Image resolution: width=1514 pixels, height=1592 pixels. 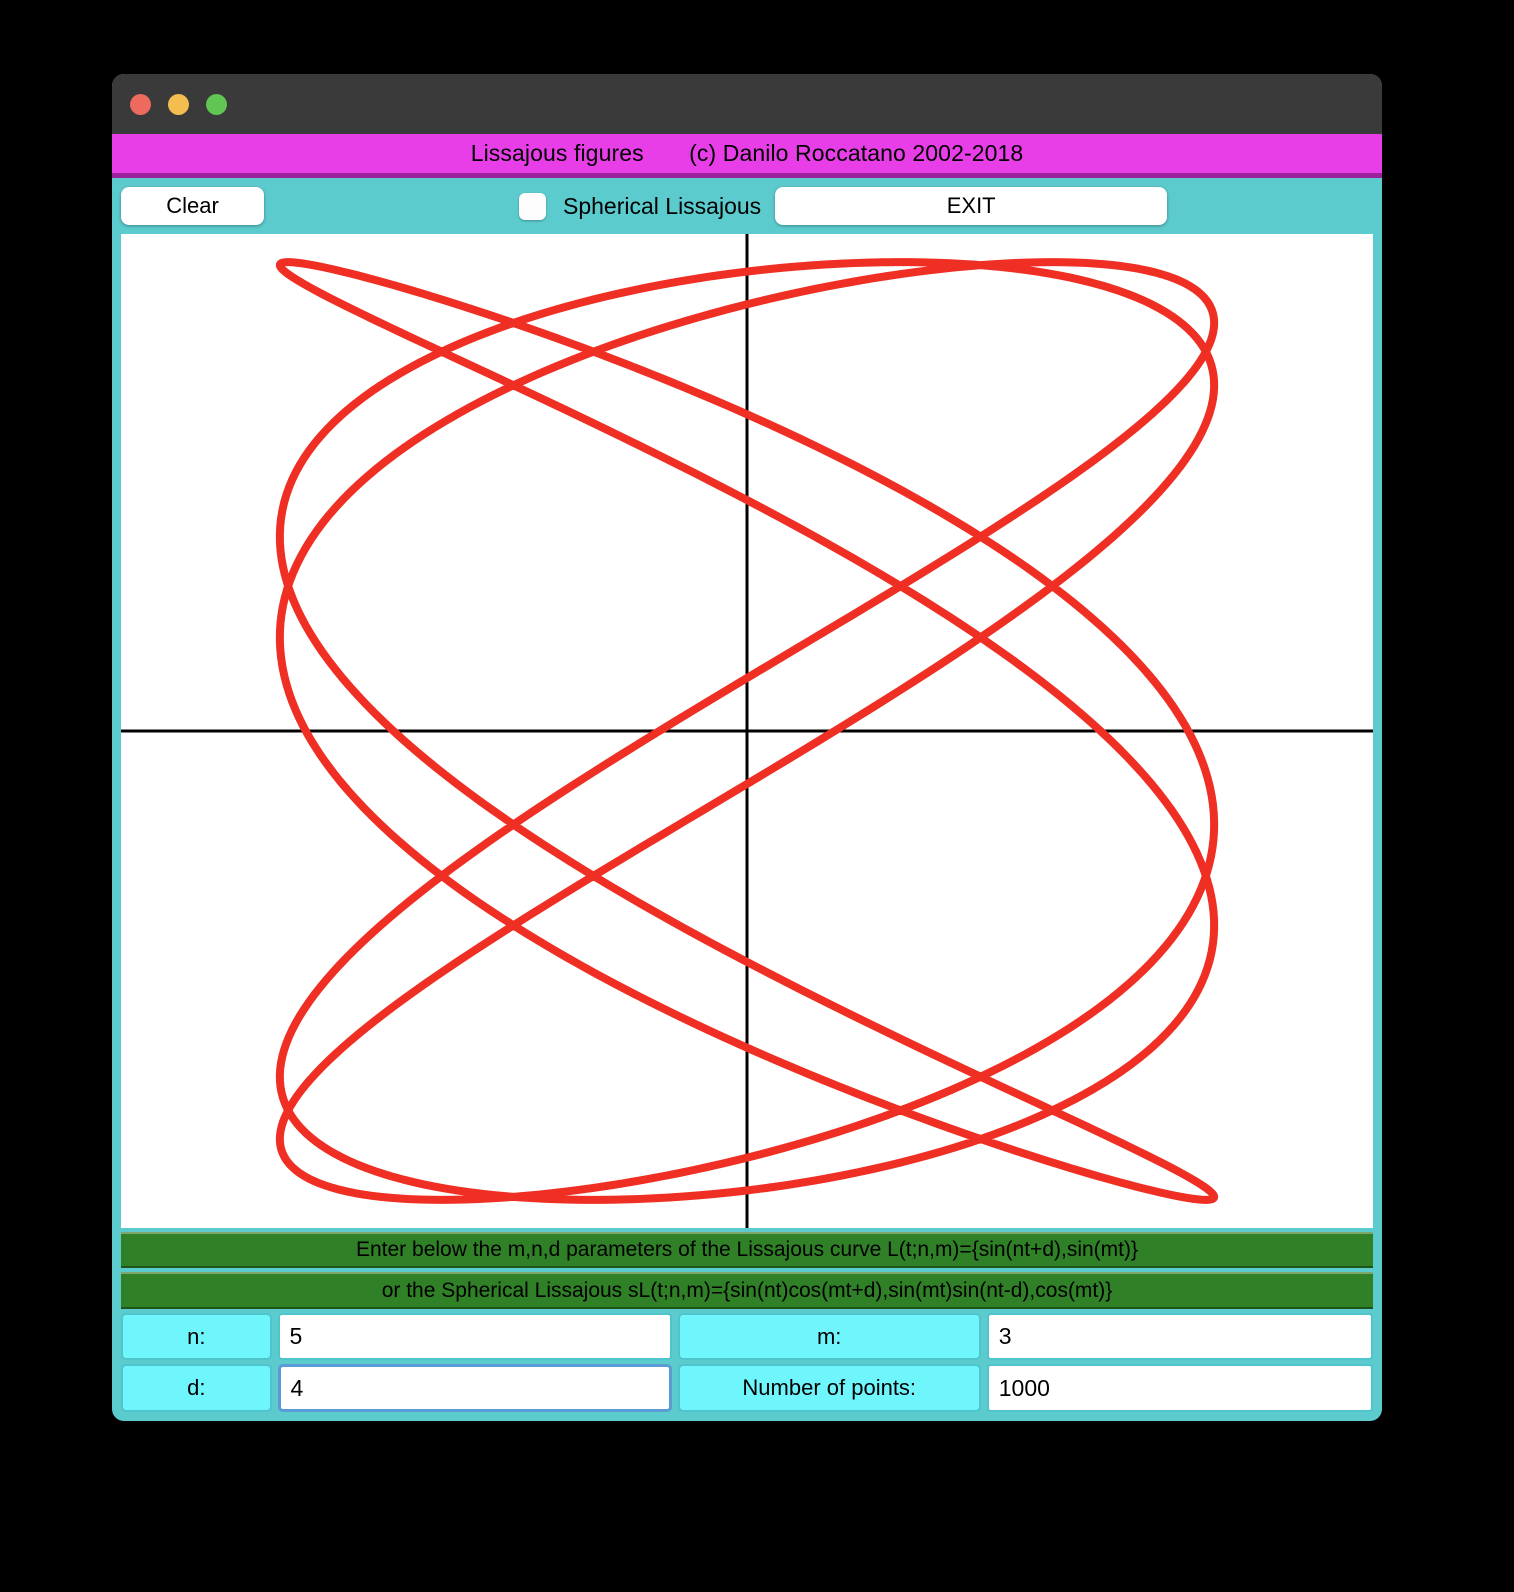 I want to click on exit-button: EXIT, so click(x=971, y=206).